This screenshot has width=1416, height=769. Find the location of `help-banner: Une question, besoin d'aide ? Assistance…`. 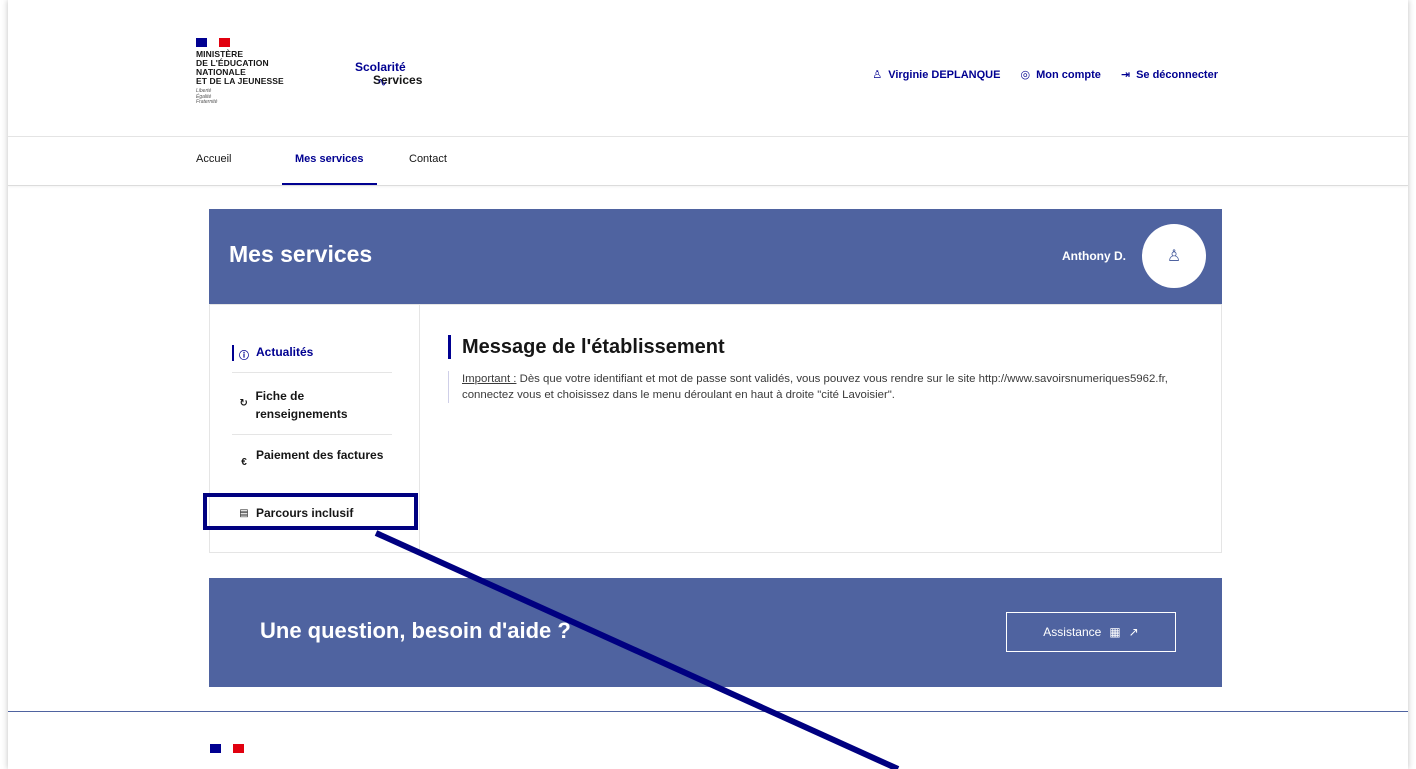

help-banner: Une question, besoin d'aide ? Assistance… is located at coordinates (715, 632).